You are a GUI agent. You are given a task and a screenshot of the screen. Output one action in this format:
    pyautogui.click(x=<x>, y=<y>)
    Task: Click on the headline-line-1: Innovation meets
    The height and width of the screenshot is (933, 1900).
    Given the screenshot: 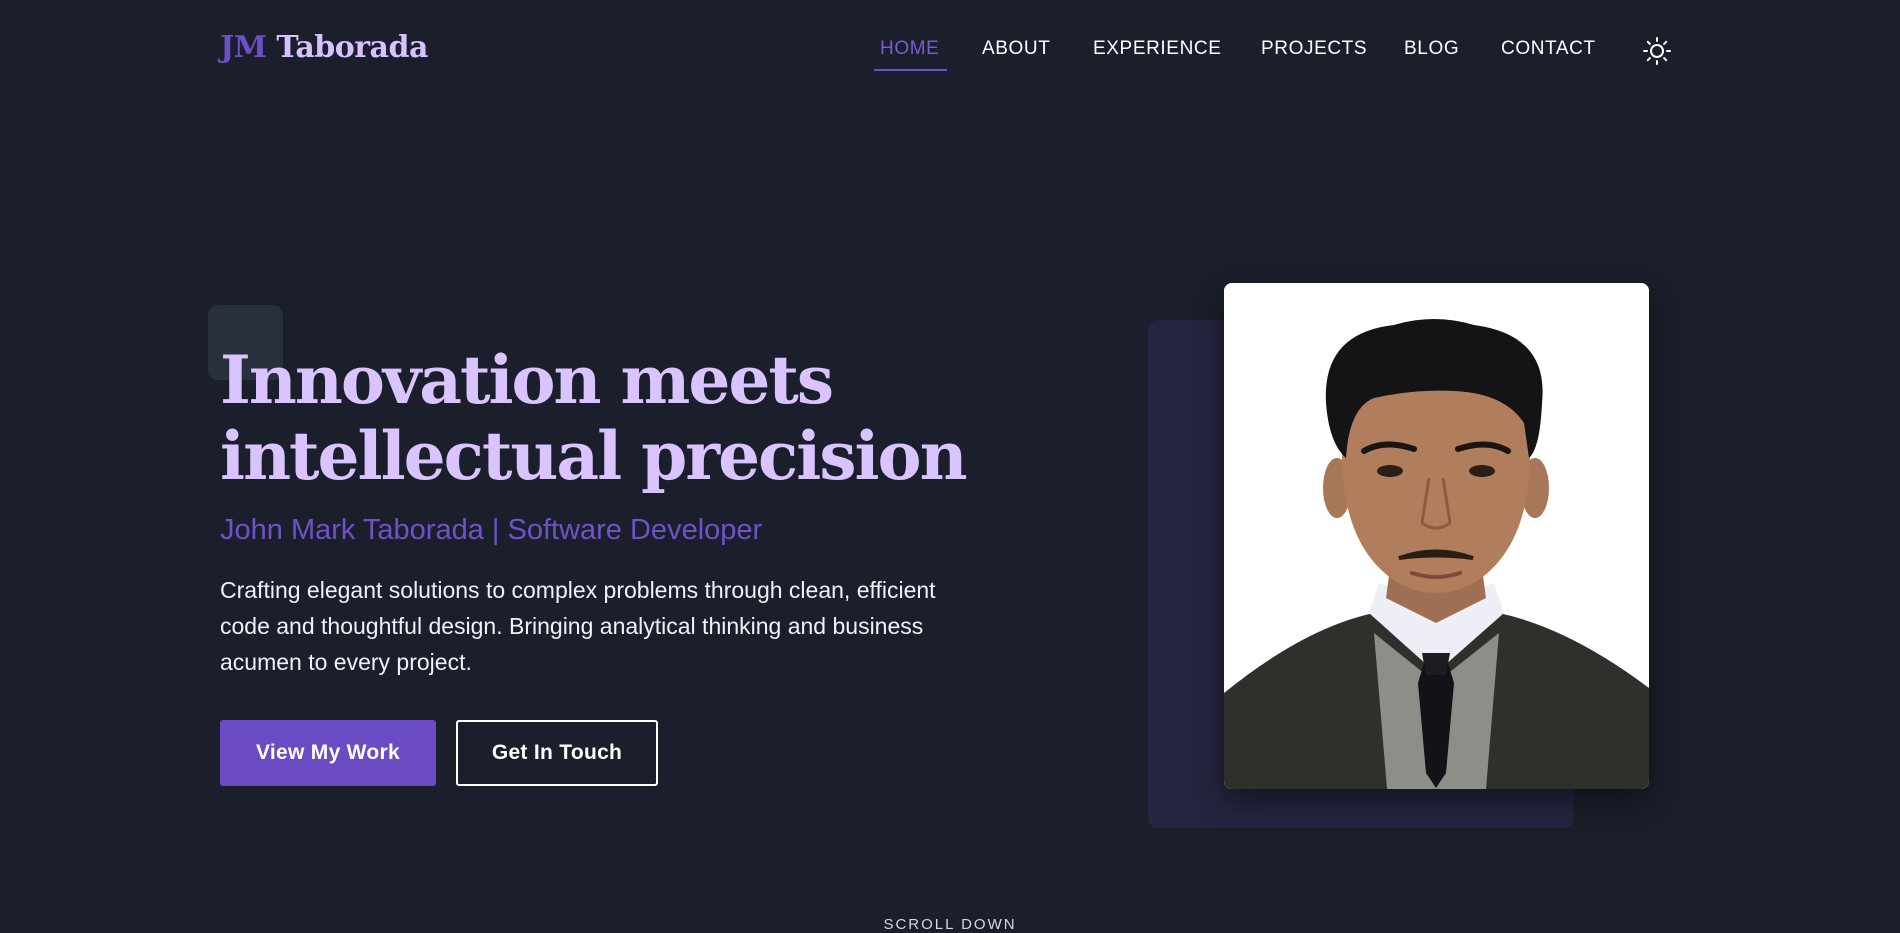 What is the action you would take?
    pyautogui.click(x=527, y=380)
    